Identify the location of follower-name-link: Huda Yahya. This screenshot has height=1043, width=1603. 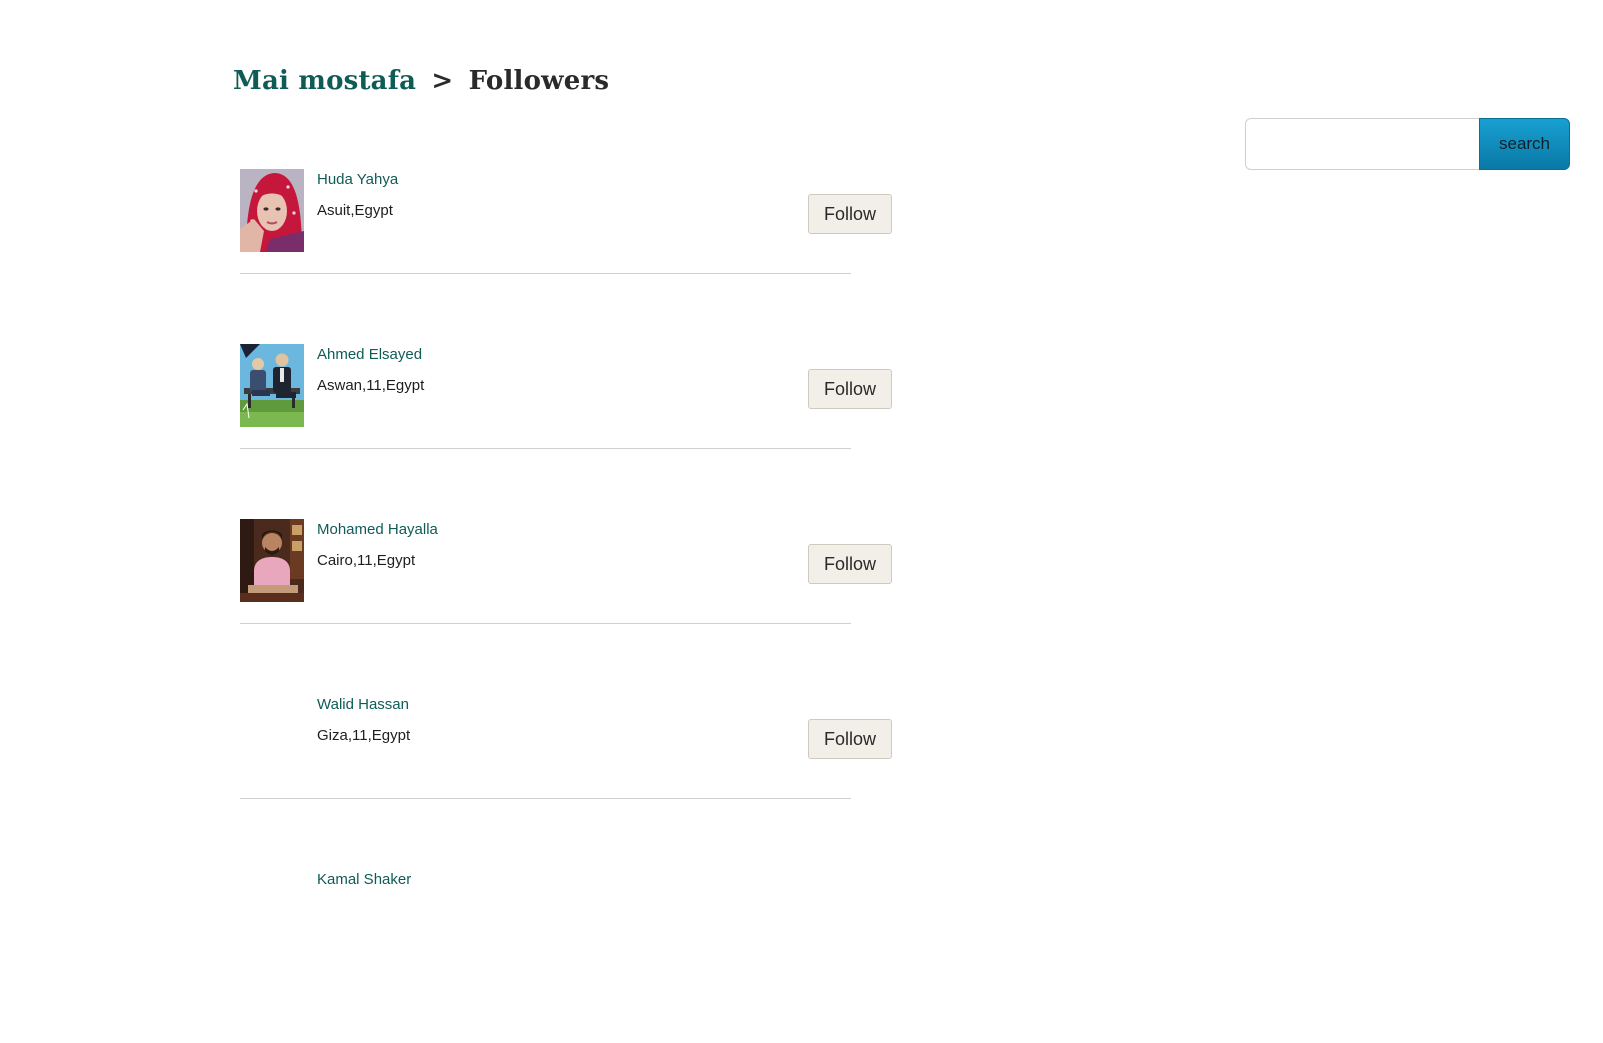
(357, 179).